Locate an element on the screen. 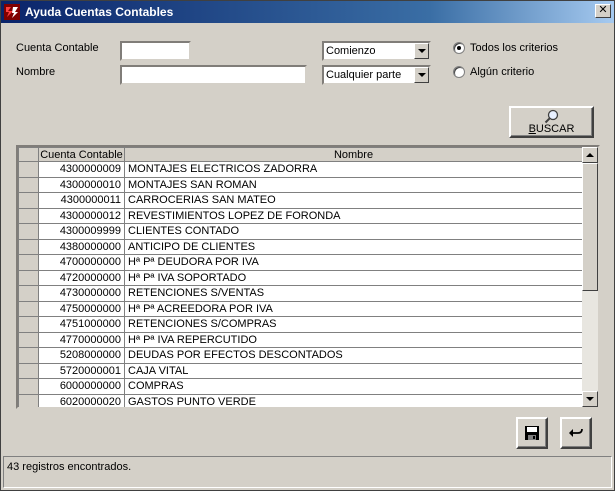 The width and height of the screenshot is (615, 491). cell-nombre: DEUDAS POR EFECTOS DESCONTADOS is located at coordinates (353, 355).